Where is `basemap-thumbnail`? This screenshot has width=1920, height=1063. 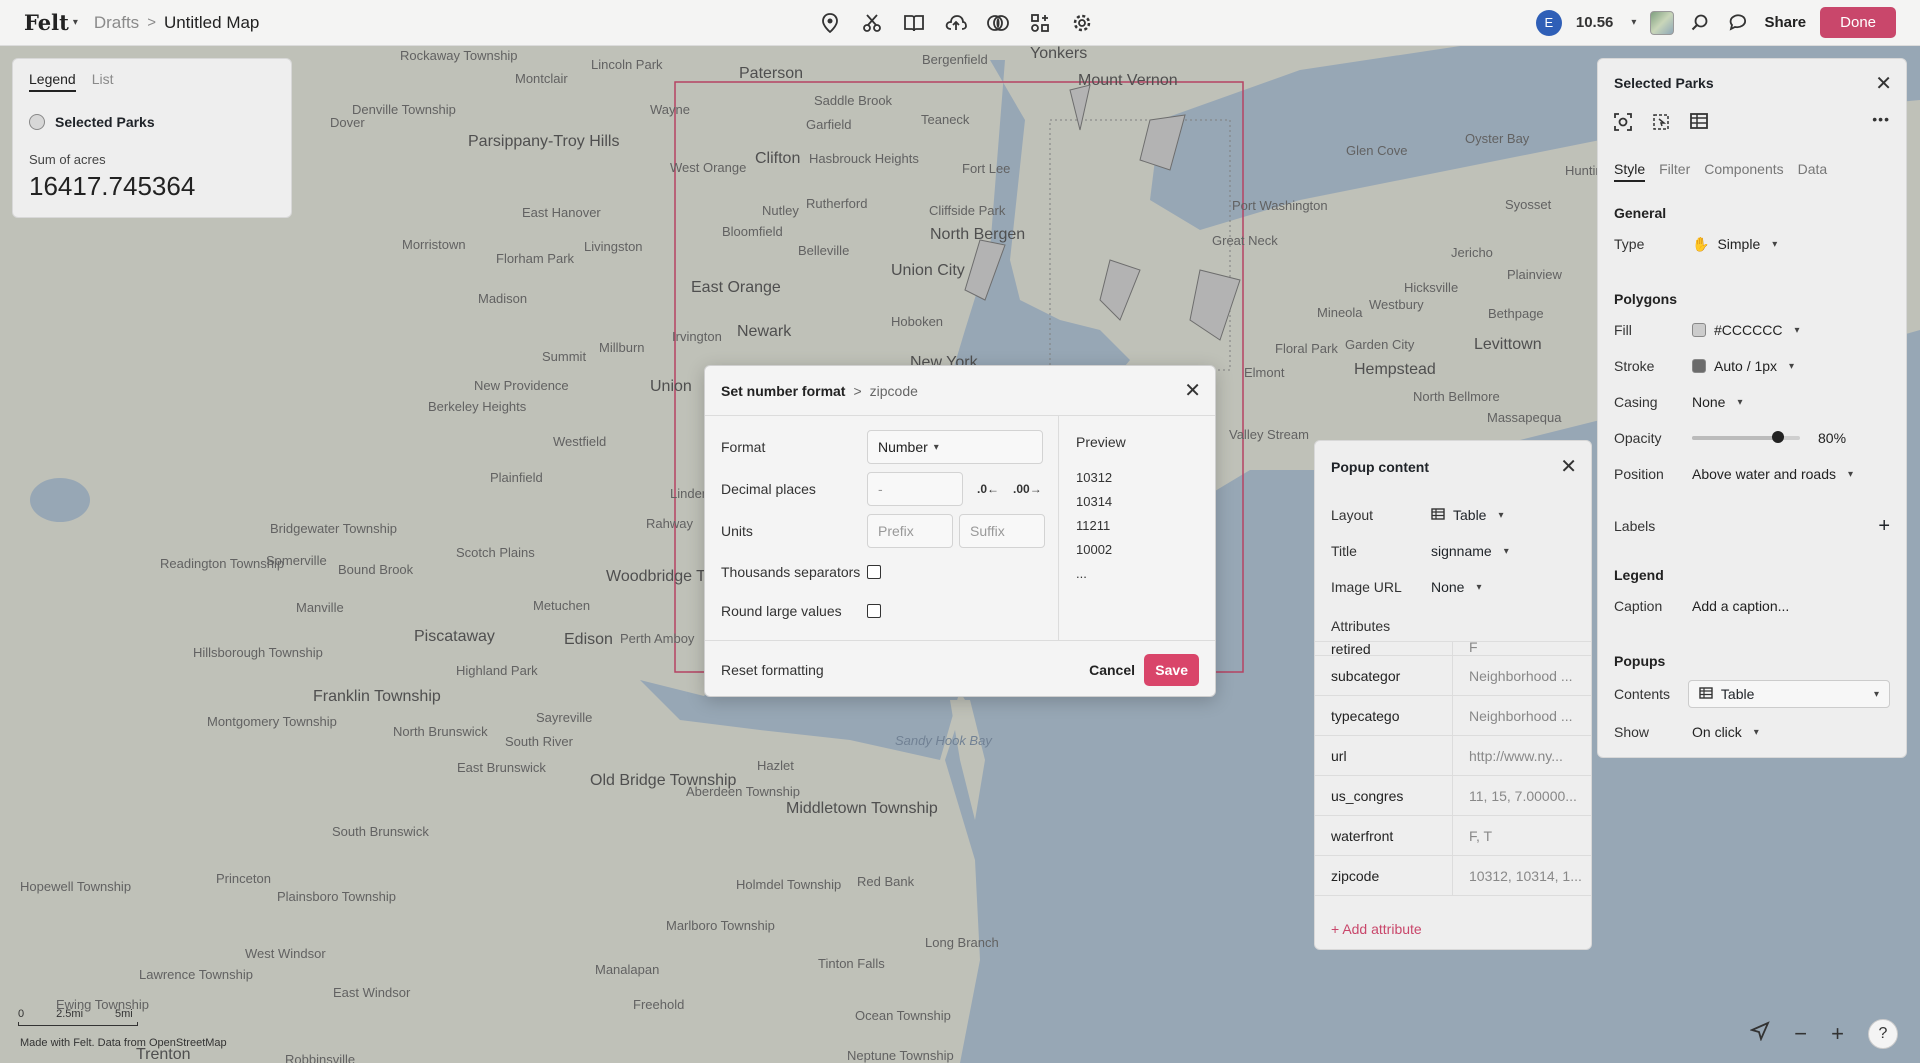 basemap-thumbnail is located at coordinates (1662, 22).